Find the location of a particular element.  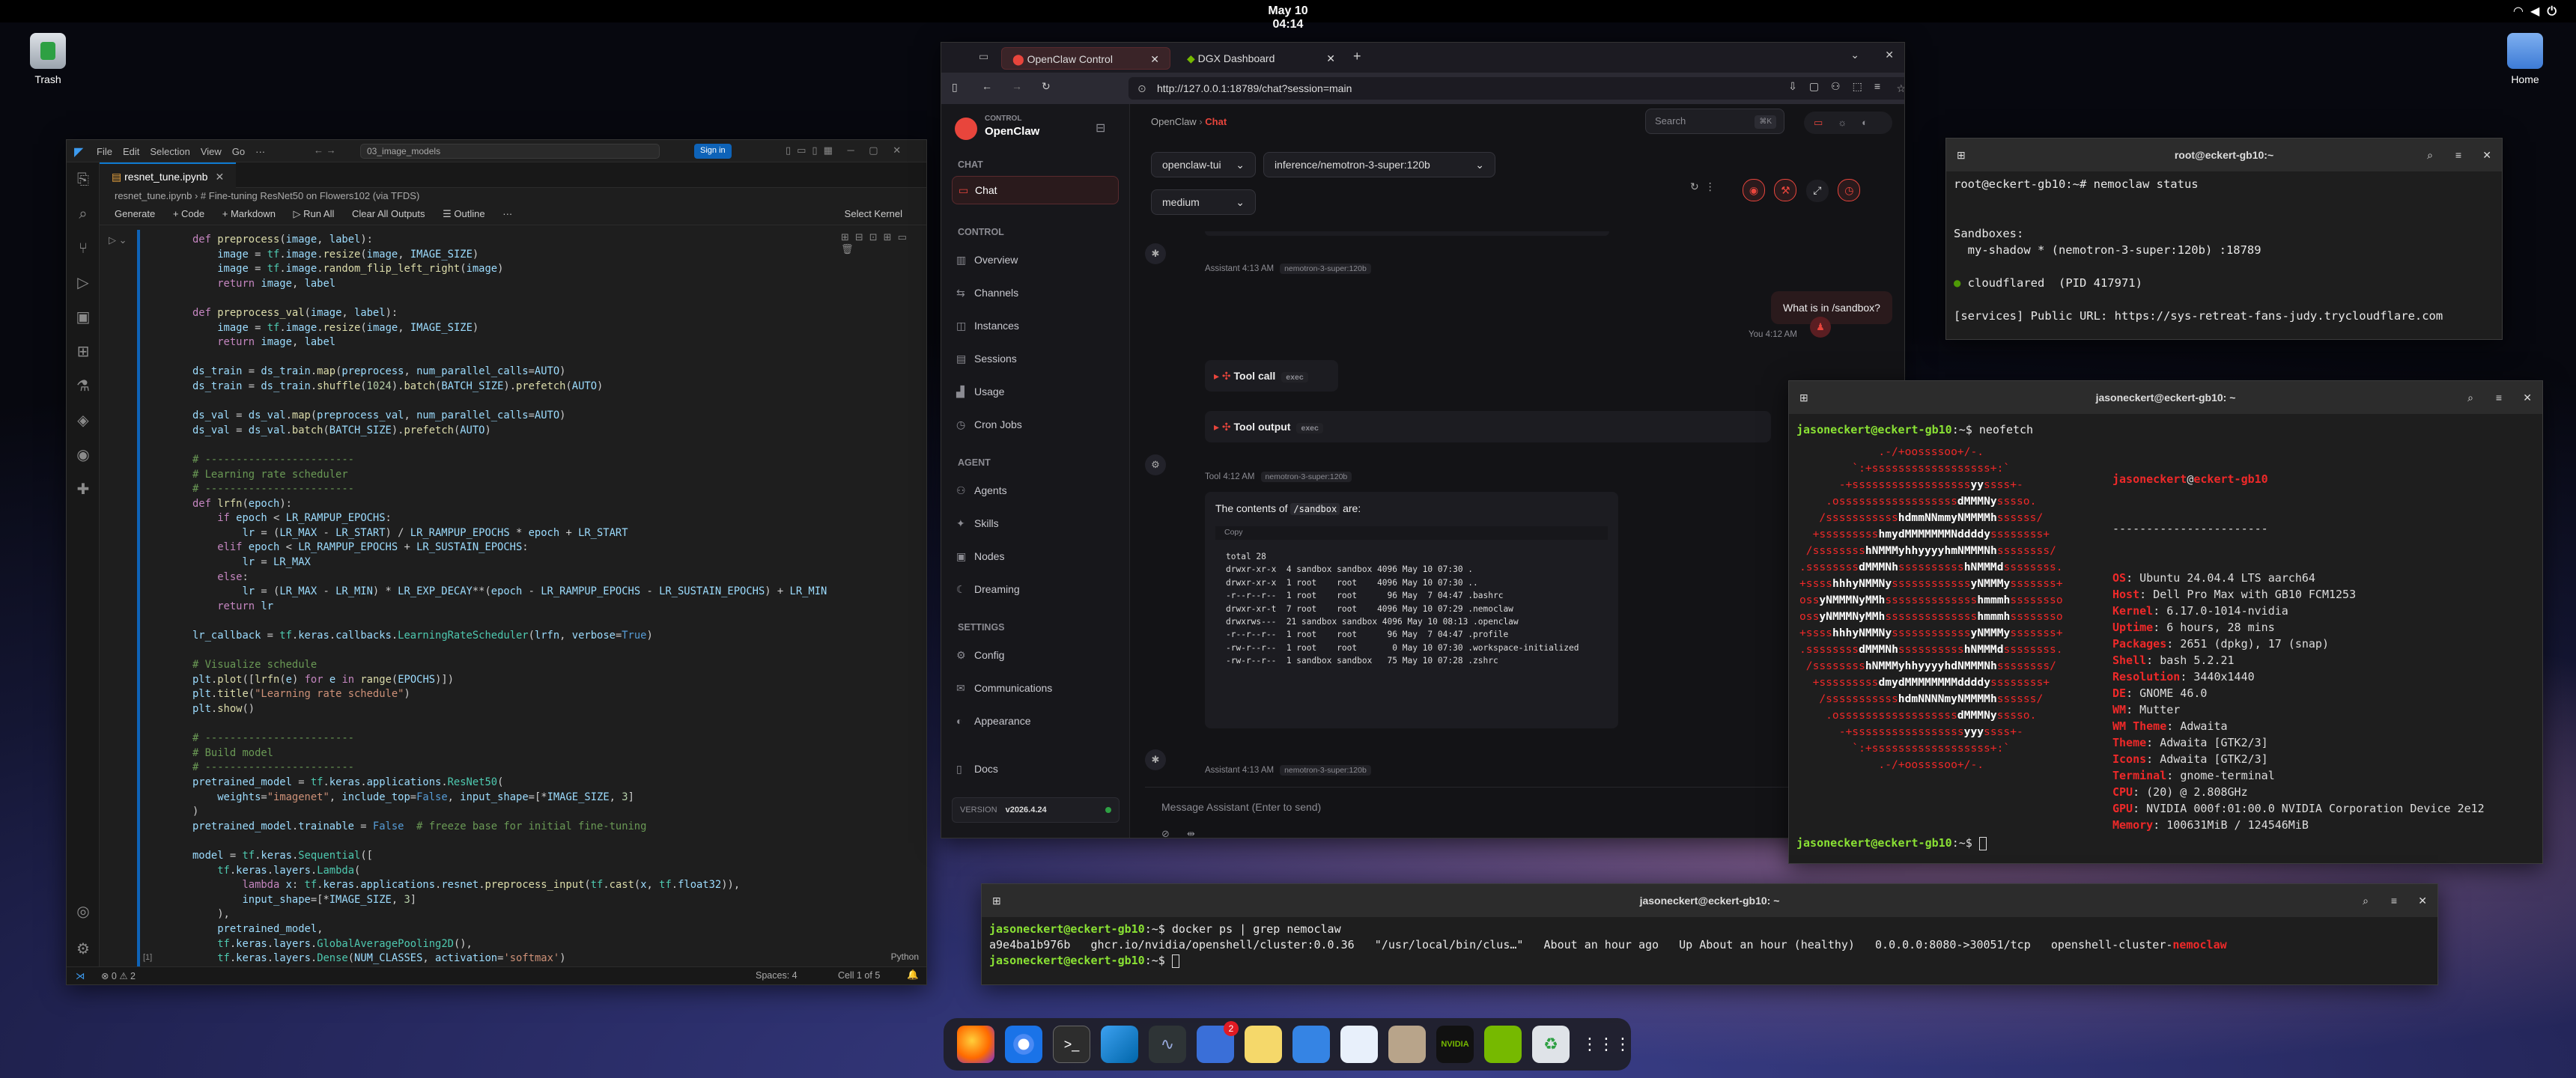

remote-status-icon: ⋊ is located at coordinates (80, 976).